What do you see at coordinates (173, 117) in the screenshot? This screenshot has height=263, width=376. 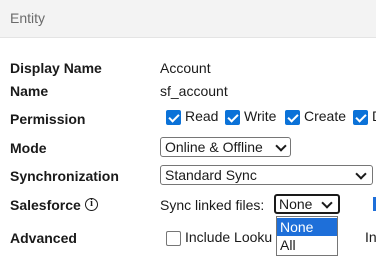 I see `read-checkbox-box` at bounding box center [173, 117].